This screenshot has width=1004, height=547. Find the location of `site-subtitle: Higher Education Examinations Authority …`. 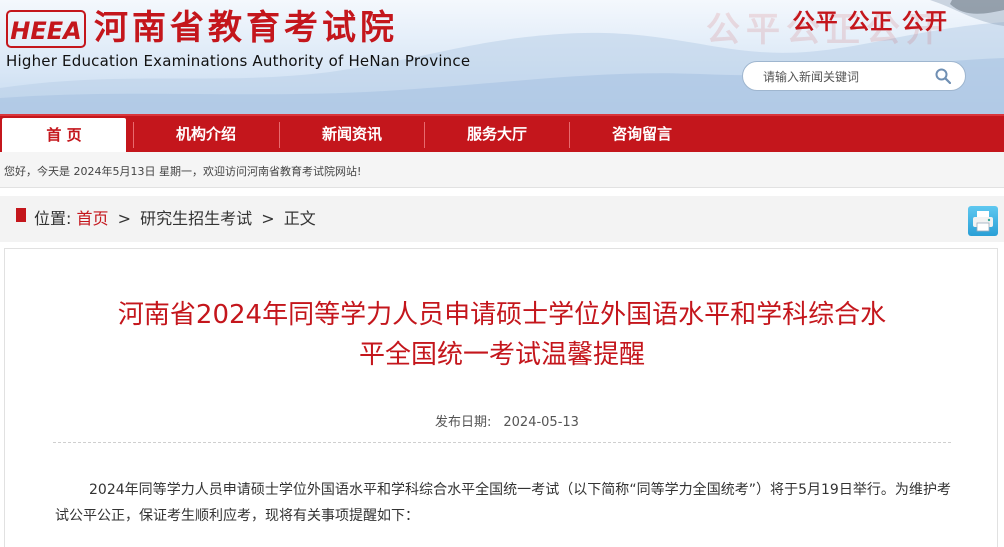

site-subtitle: Higher Education Examinations Authority … is located at coordinates (238, 61).